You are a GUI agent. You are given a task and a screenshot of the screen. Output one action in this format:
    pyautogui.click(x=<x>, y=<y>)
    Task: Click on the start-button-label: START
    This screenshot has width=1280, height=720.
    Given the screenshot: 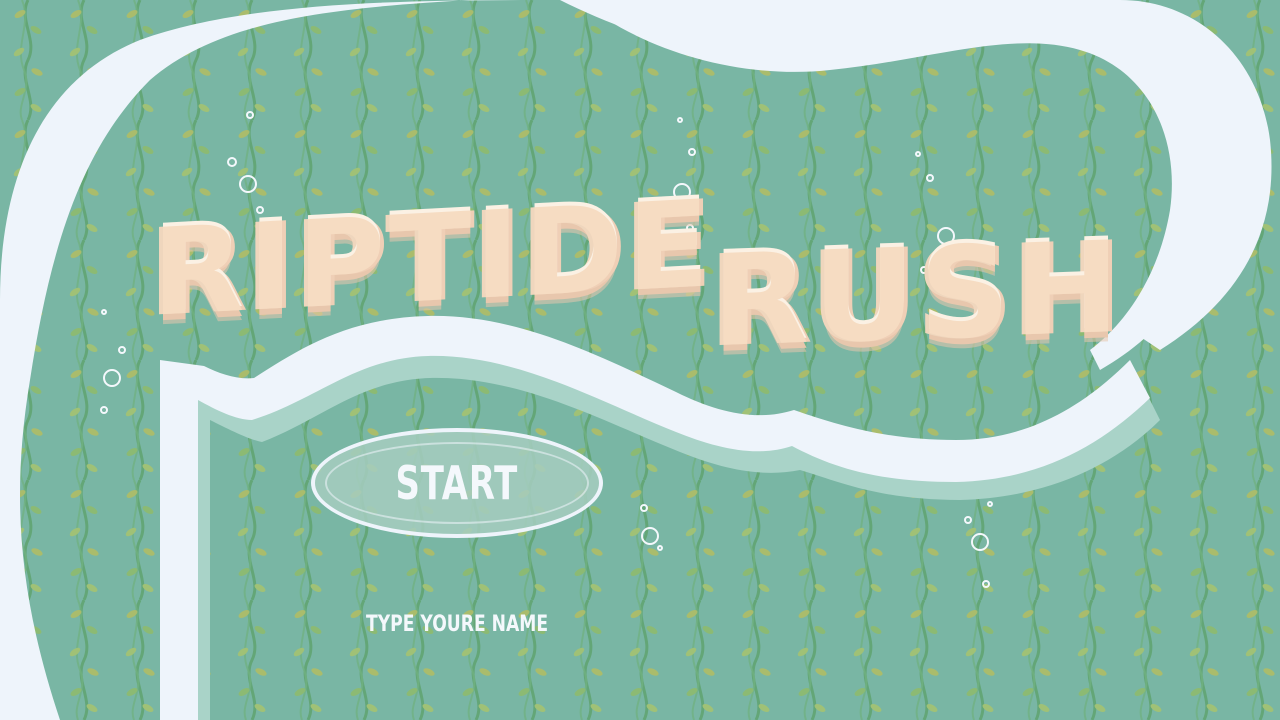 What is the action you would take?
    pyautogui.click(x=457, y=483)
    